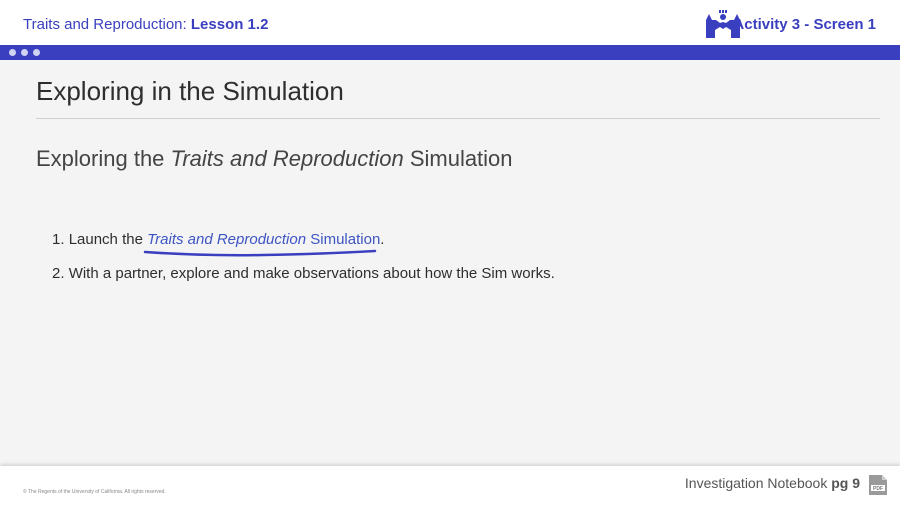 The height and width of the screenshot is (506, 900). Describe the element at coordinates (458, 158) in the screenshot. I see `subtitle-suffix: Simulation` at that location.